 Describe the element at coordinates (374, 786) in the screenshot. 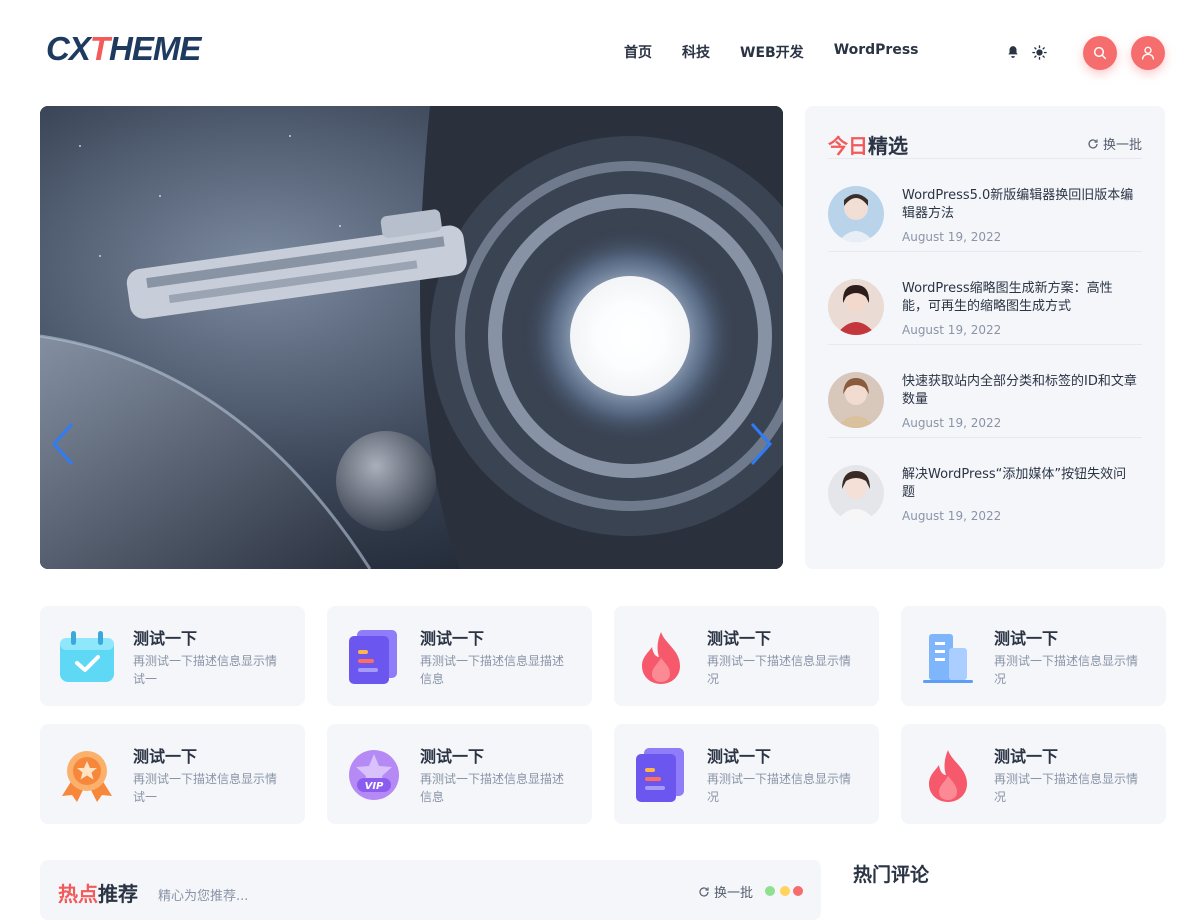

I see `vip-label: VIP` at that location.